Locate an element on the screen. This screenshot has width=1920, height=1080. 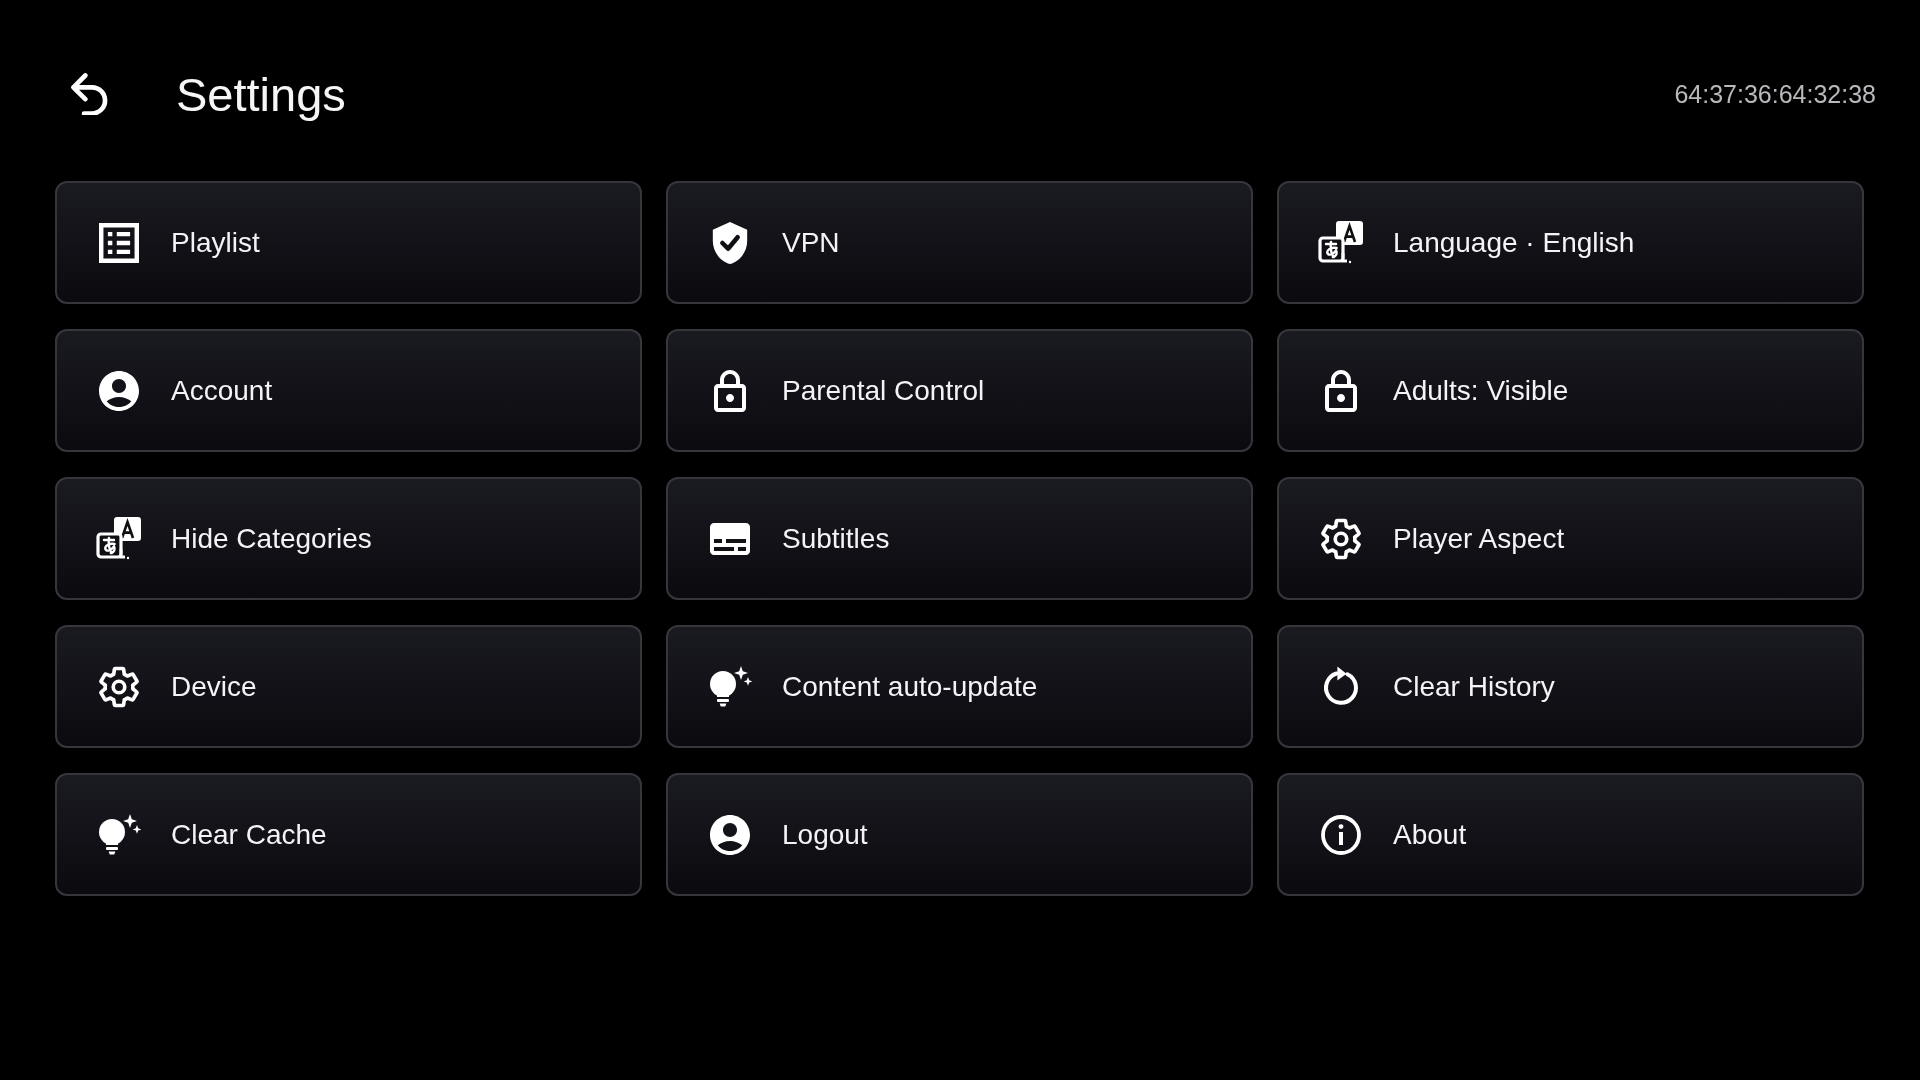
info-icon is located at coordinates (1341, 834).